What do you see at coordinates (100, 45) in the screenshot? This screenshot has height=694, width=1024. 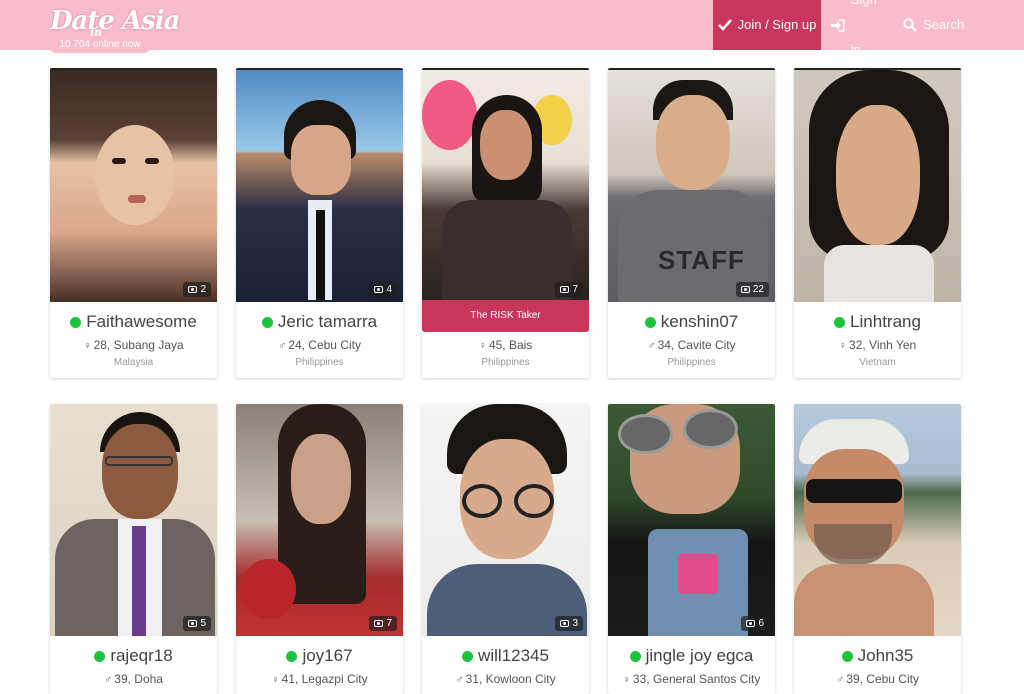 I see `online-count-badge: 10 704 online now` at bounding box center [100, 45].